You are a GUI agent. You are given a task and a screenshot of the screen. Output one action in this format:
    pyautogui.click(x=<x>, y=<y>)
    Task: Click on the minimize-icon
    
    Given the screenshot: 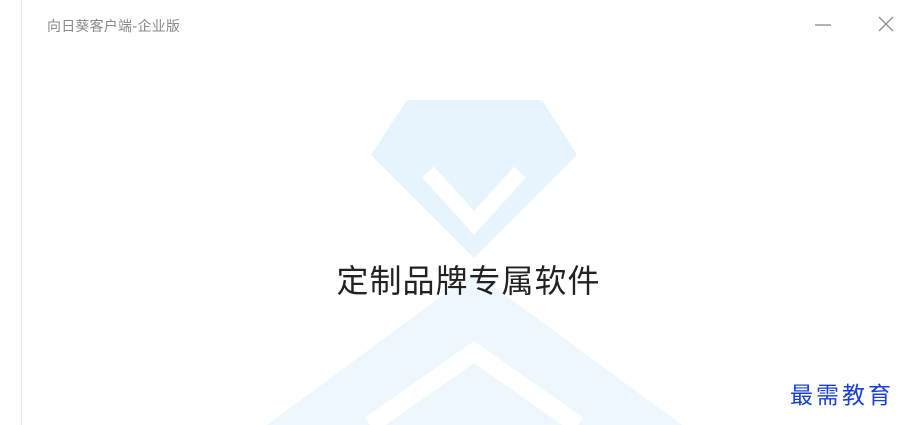 What is the action you would take?
    pyautogui.click(x=823, y=25)
    